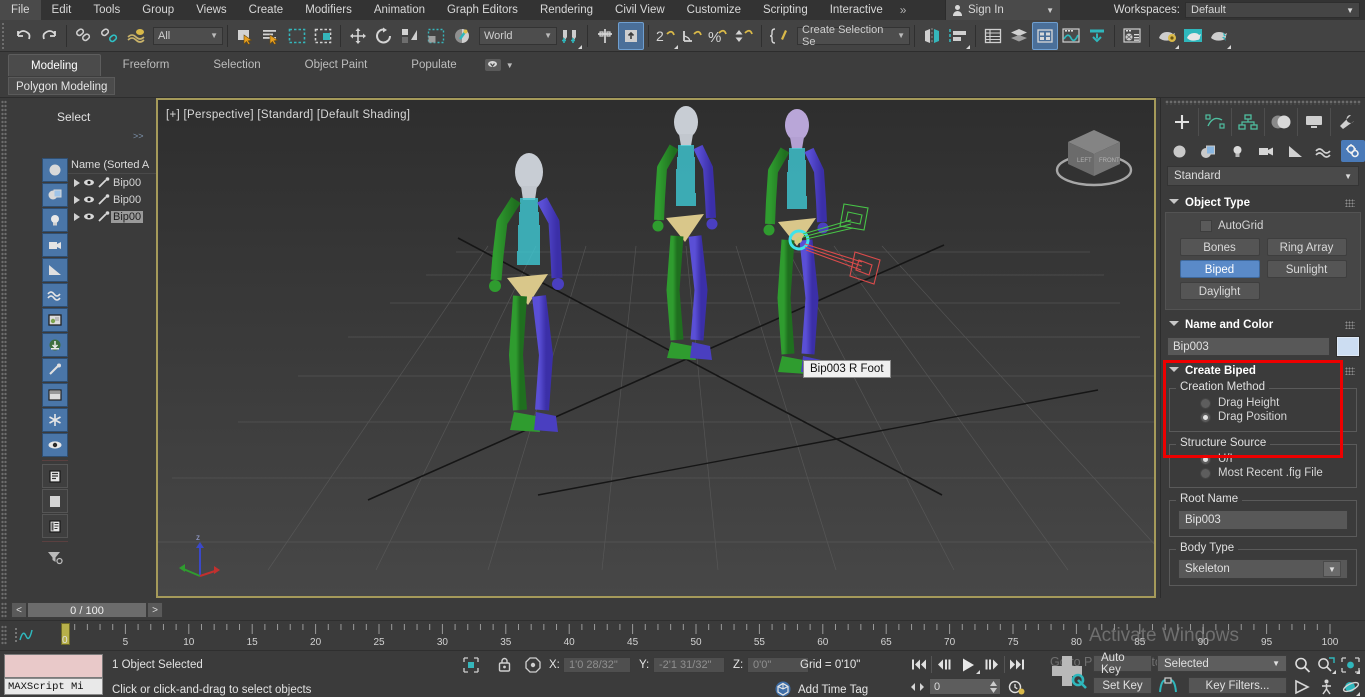 The image size is (1365, 697). I want to click on current-frame-display: 0 / 100, so click(87, 610).